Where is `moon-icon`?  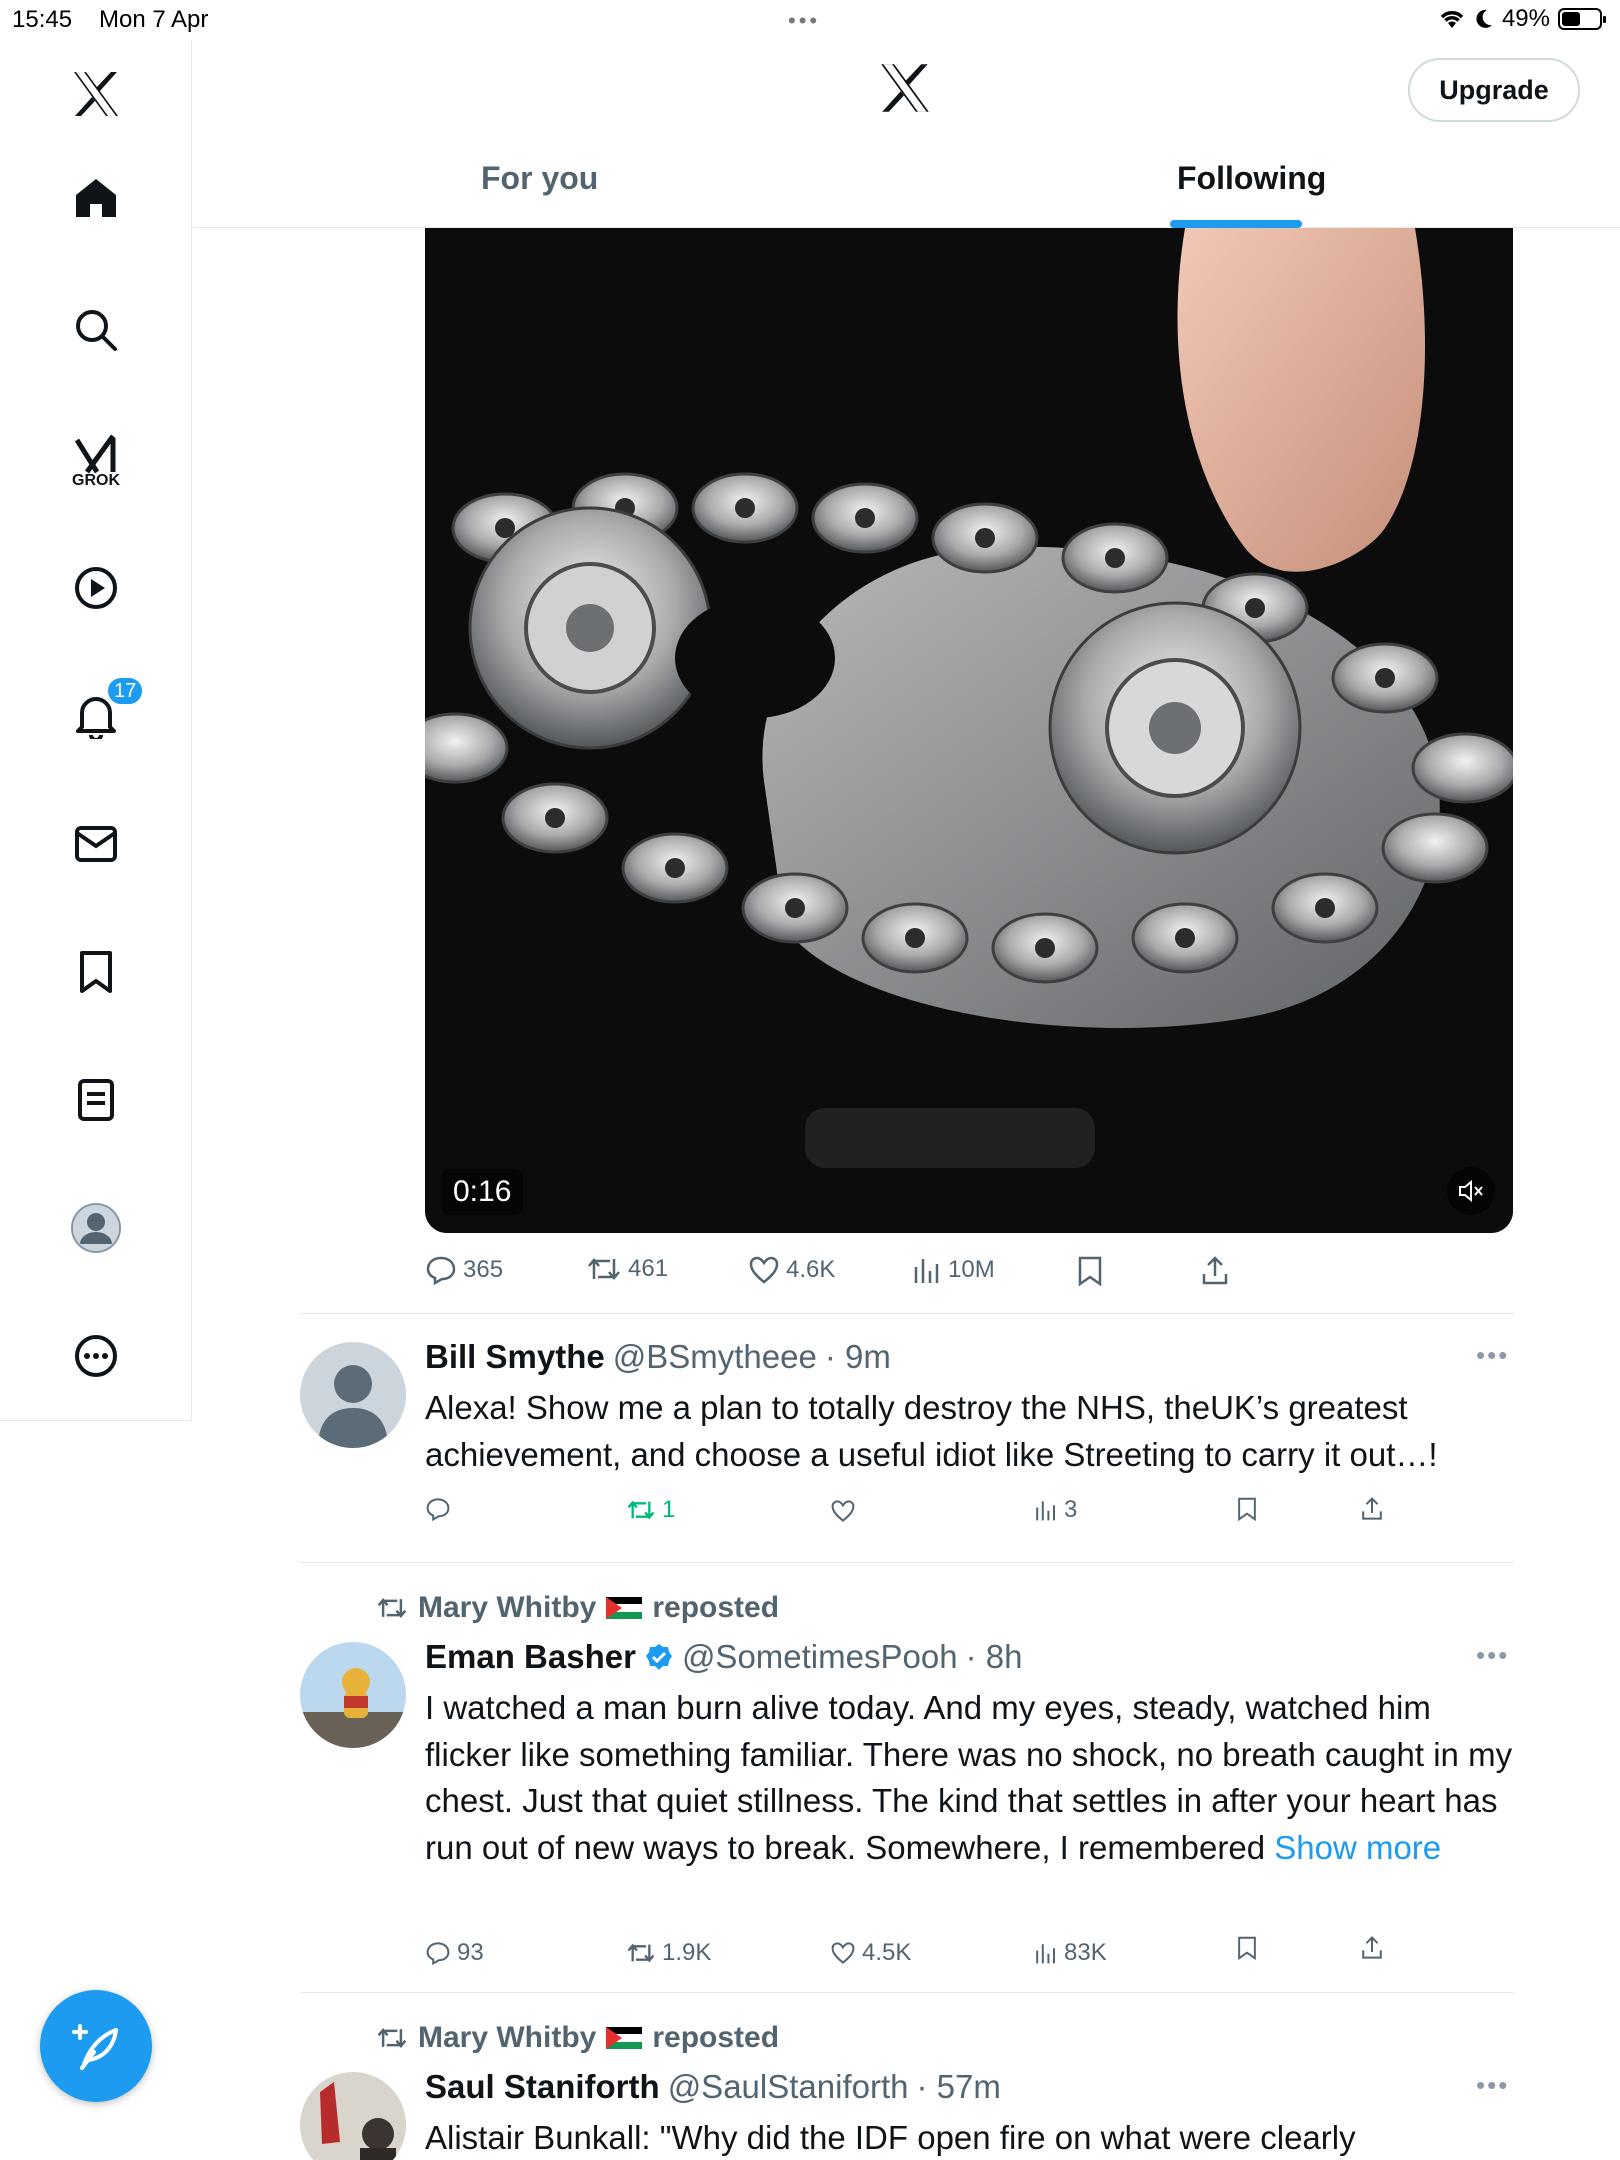
moon-icon is located at coordinates (1484, 18).